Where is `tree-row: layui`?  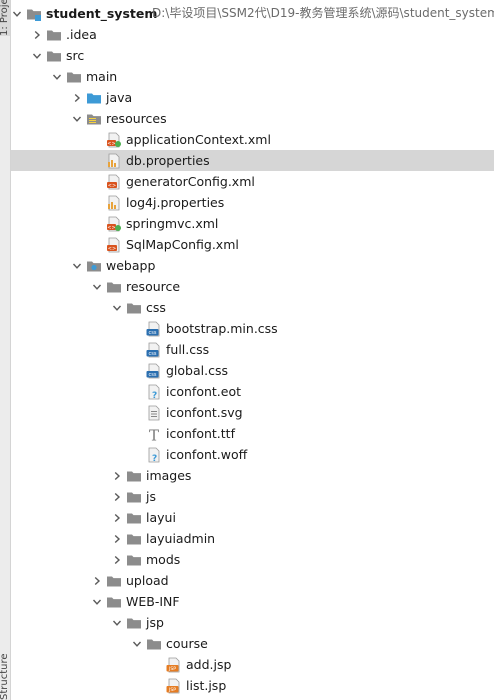
tree-row: layui is located at coordinates (252, 517).